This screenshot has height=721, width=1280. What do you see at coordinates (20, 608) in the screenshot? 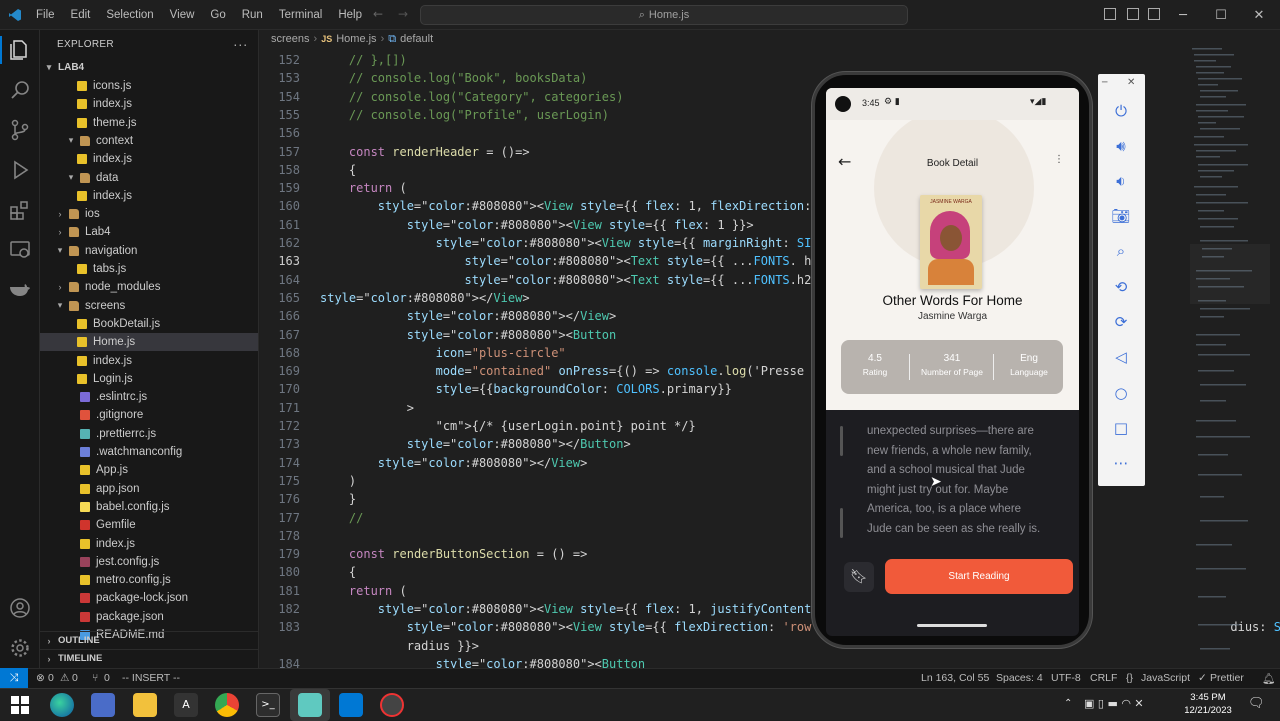
I see `account-icon` at bounding box center [20, 608].